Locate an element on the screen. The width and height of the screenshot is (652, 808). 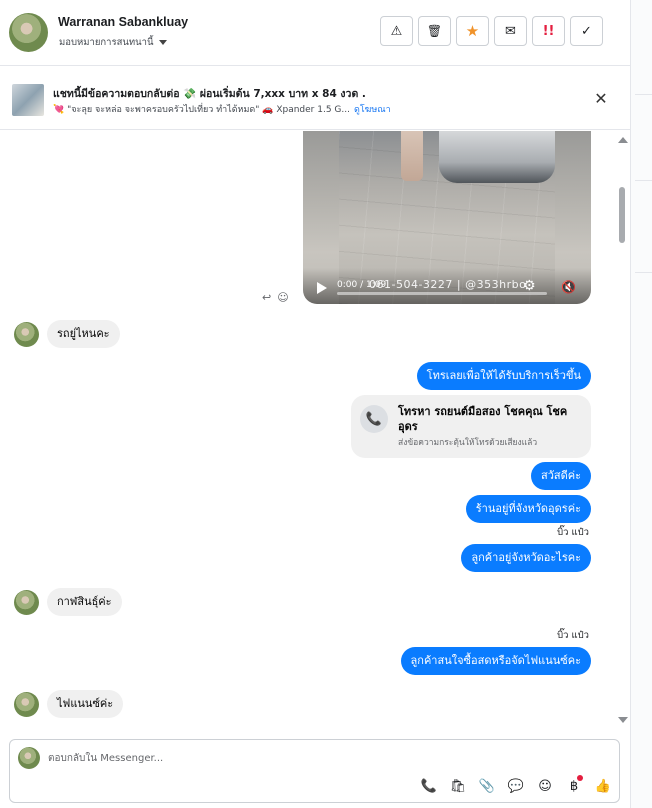
priority-icon: !! is located at coordinates (548, 31).